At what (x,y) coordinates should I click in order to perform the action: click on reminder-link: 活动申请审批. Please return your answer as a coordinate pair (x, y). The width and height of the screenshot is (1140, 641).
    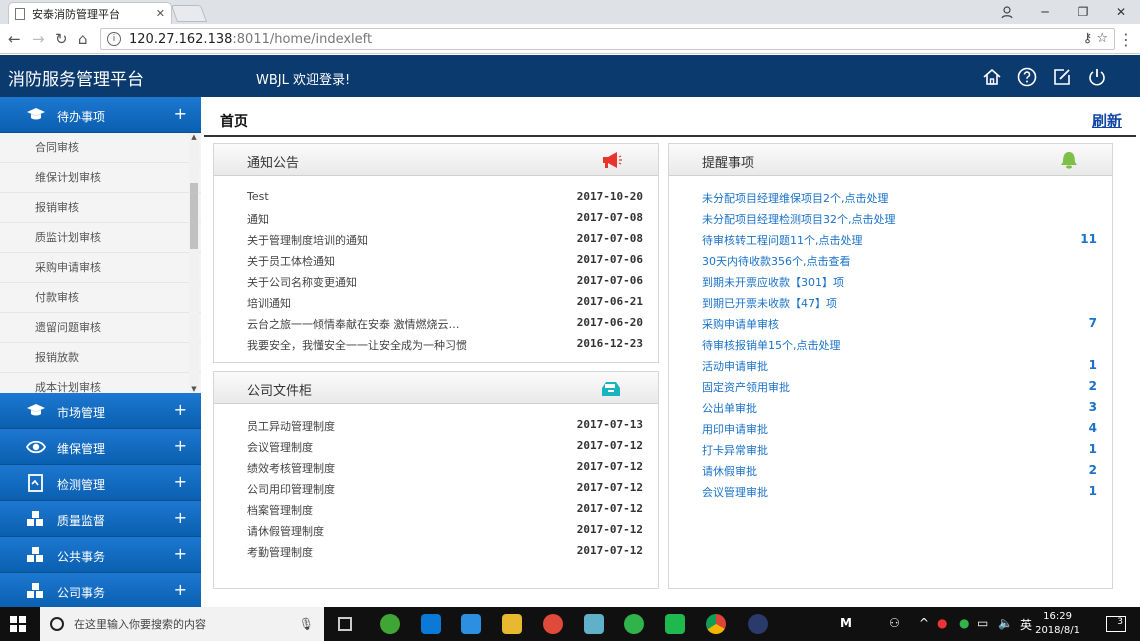
    Looking at the image, I should click on (735, 366).